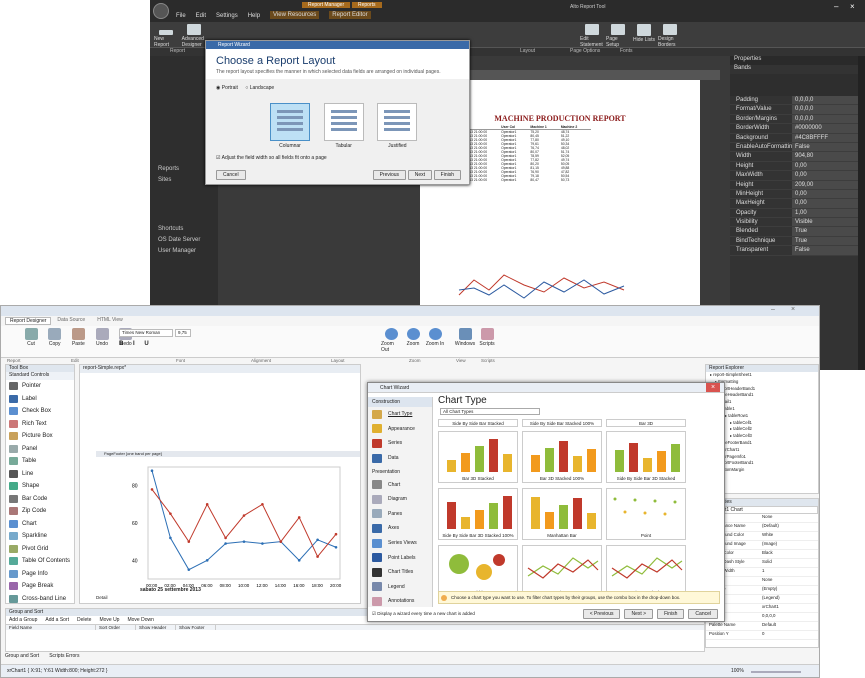 This screenshot has width=865, height=678. Describe the element at coordinates (400, 514) in the screenshot. I see `nav-item: Panes` at that location.